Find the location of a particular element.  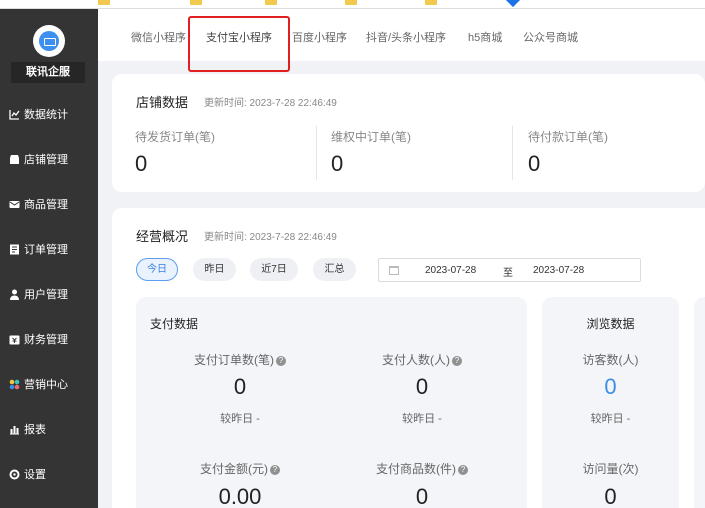

range-today-button: 今日 is located at coordinates (157, 269).